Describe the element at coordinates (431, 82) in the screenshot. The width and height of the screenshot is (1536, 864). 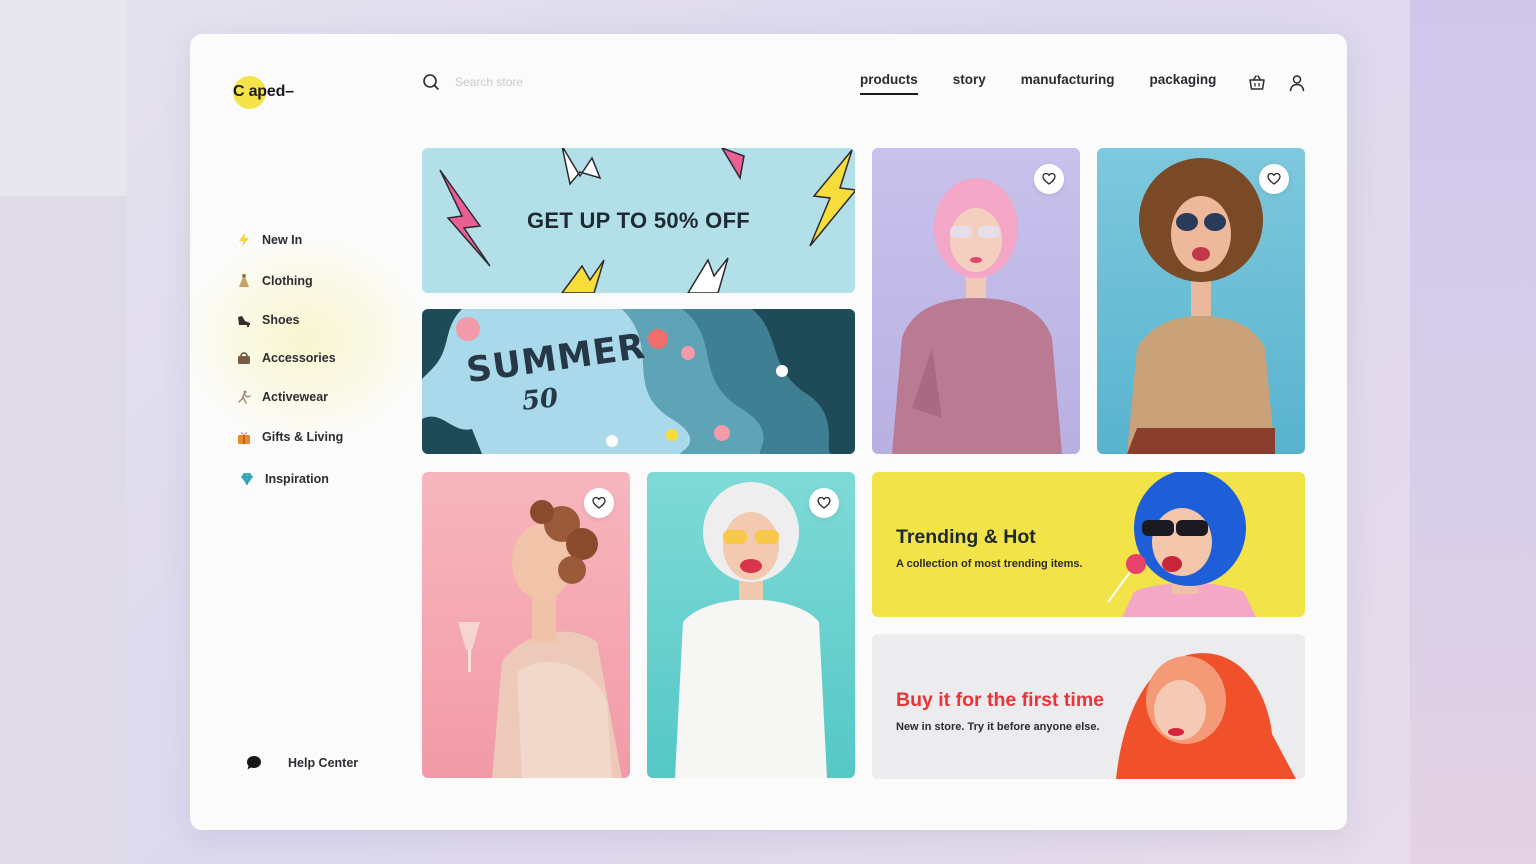
I see `search-icon` at that location.